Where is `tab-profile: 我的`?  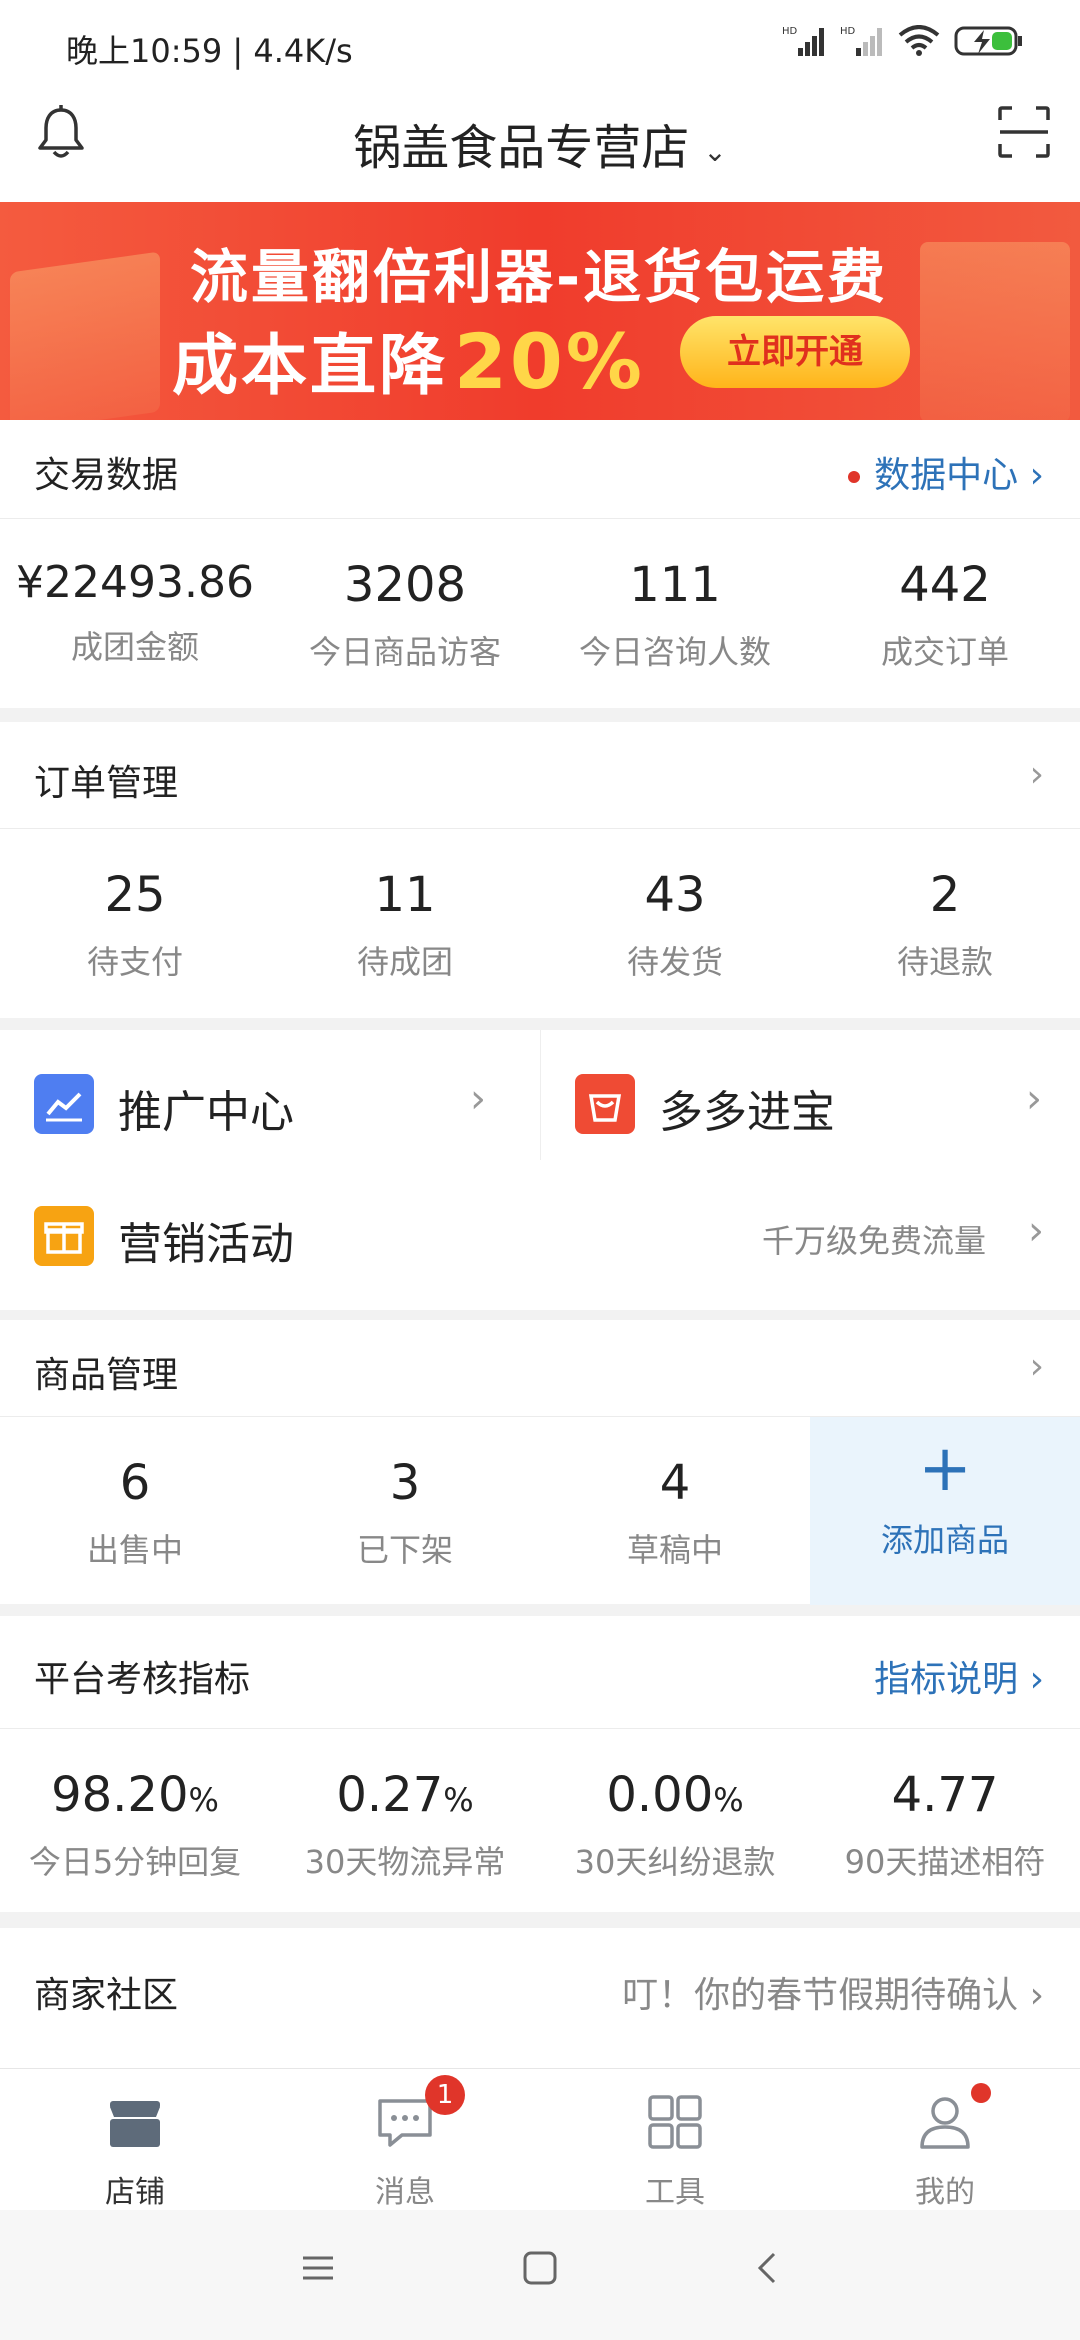
tab-profile: 我的 is located at coordinates (945, 2140).